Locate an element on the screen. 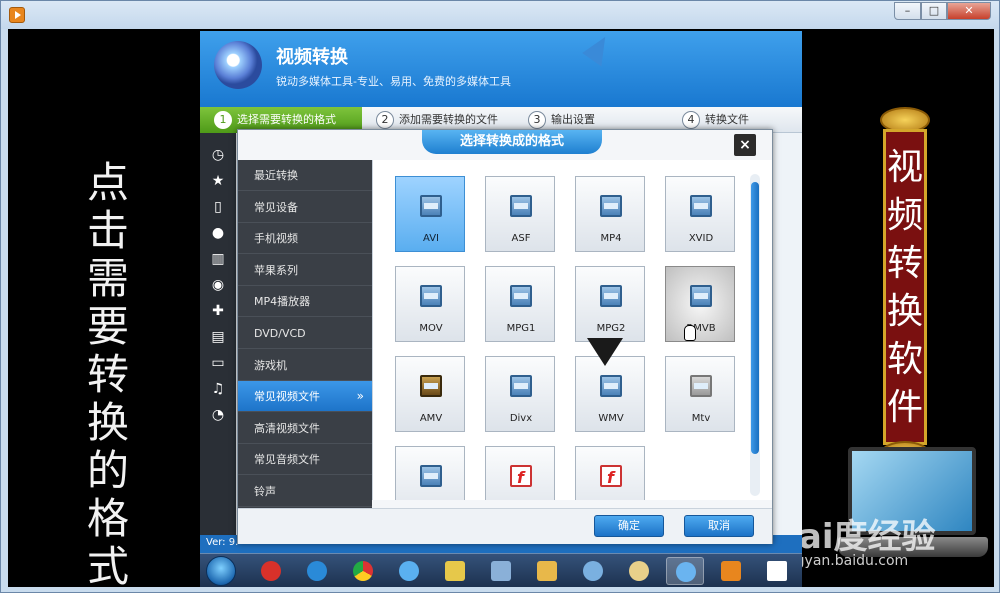 This screenshot has width=1000, height=593. category-label: 最近转换 is located at coordinates (276, 175).